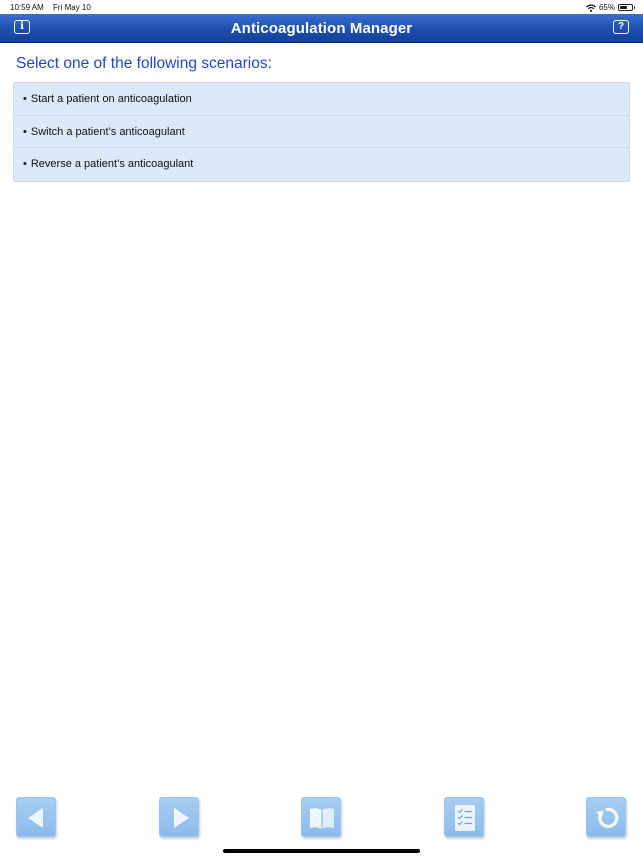 The height and width of the screenshot is (858, 643). I want to click on forward-button, so click(179, 817).